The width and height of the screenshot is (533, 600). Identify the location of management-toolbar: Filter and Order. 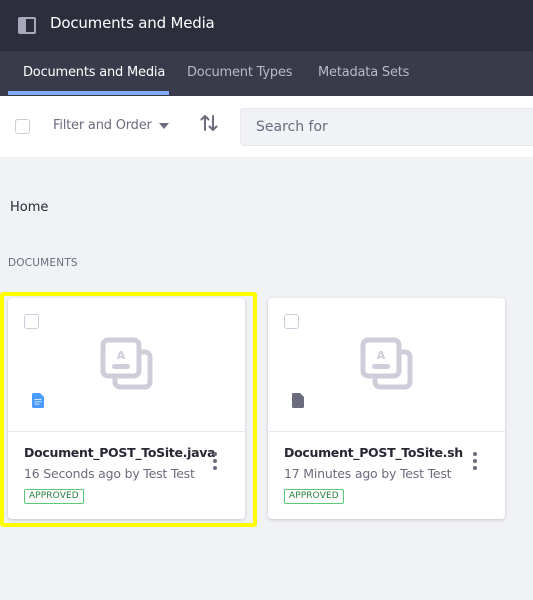
(266, 126).